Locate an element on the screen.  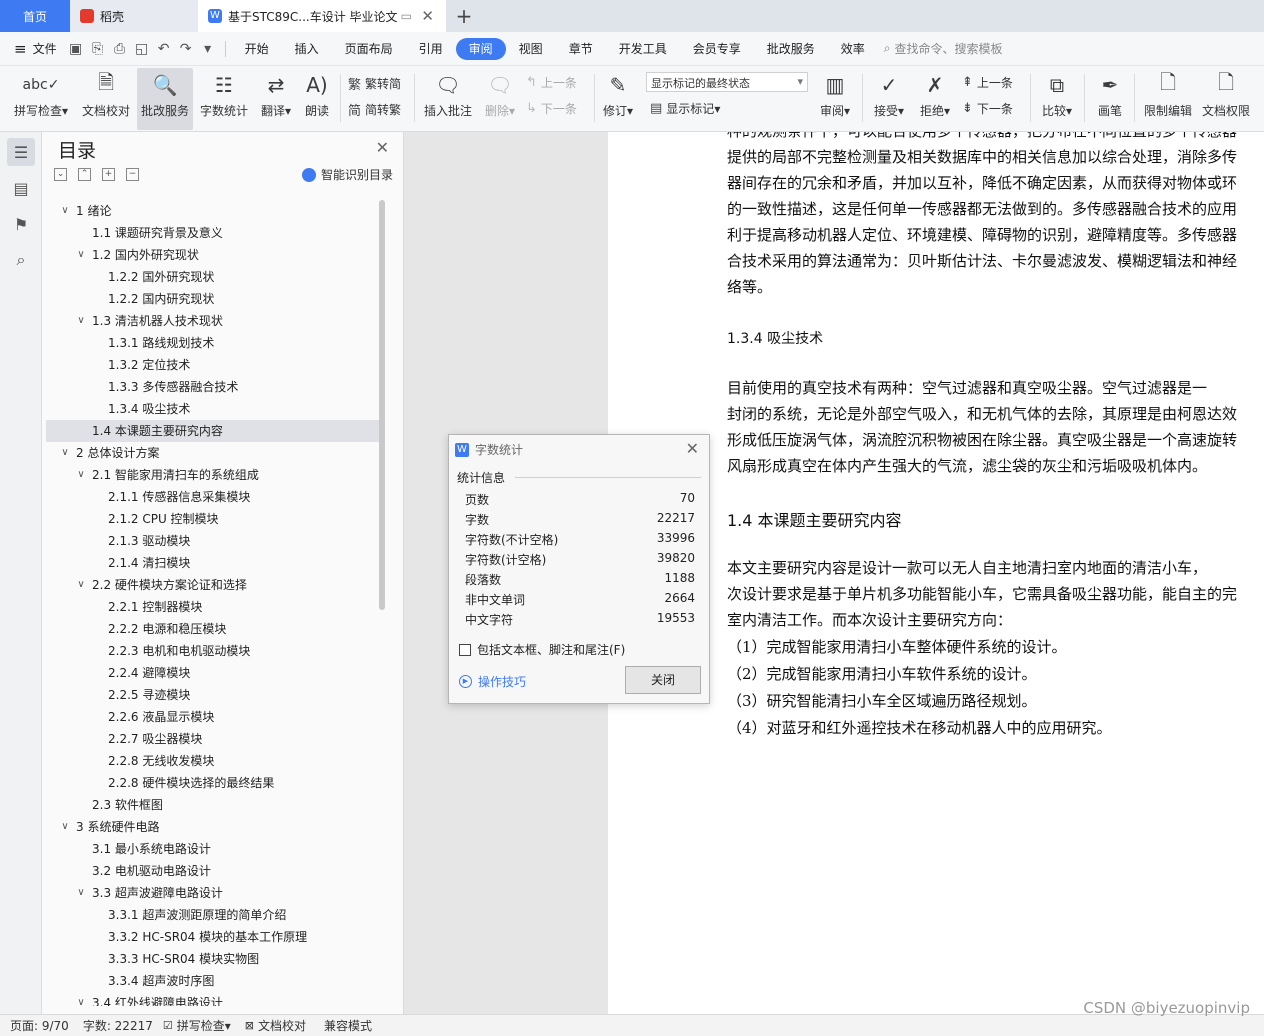
print-preview-icon: ◱ is located at coordinates (142, 49).